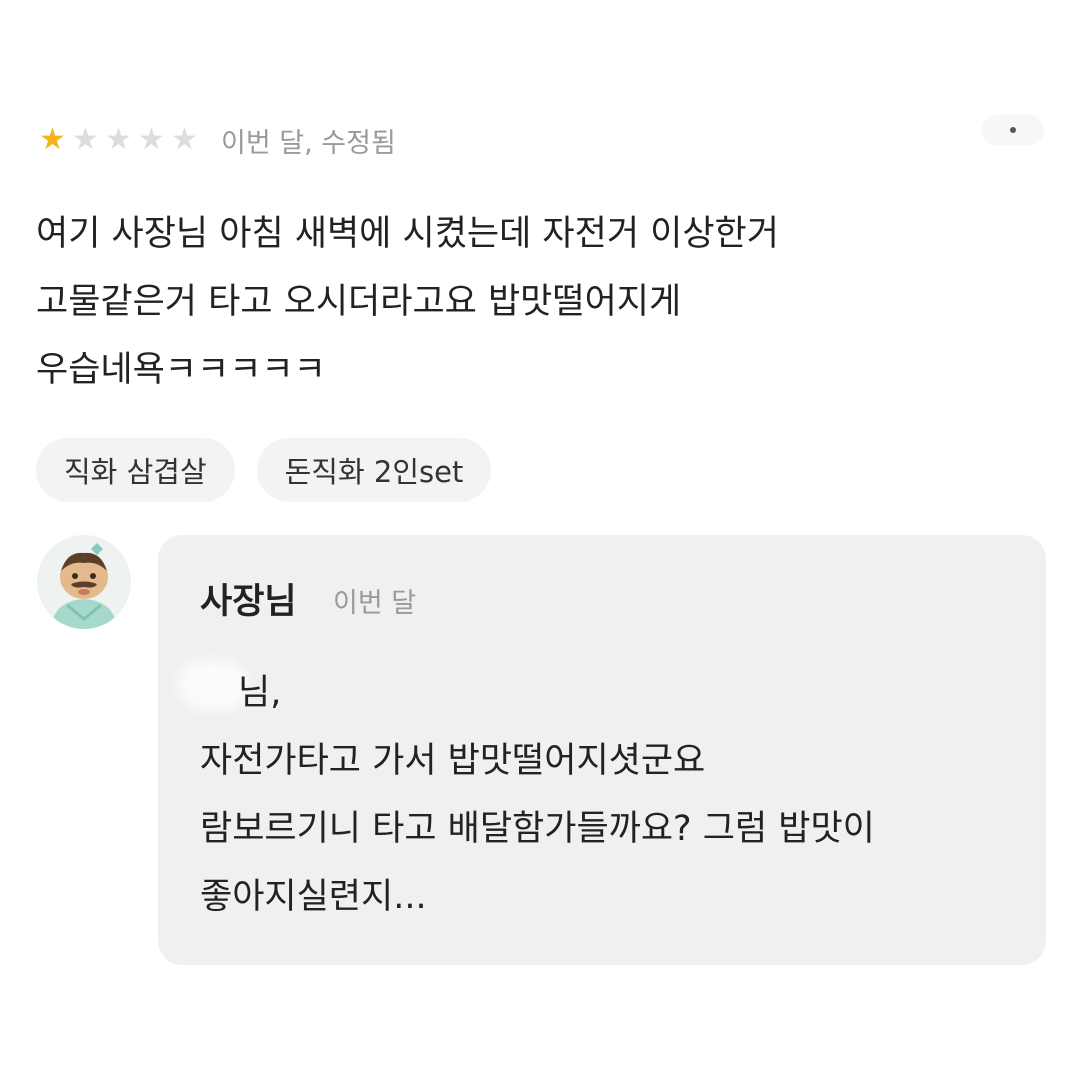 The image size is (1080, 1080). What do you see at coordinates (135, 470) in the screenshot?
I see `menu-tag: 직화 삼겹살` at bounding box center [135, 470].